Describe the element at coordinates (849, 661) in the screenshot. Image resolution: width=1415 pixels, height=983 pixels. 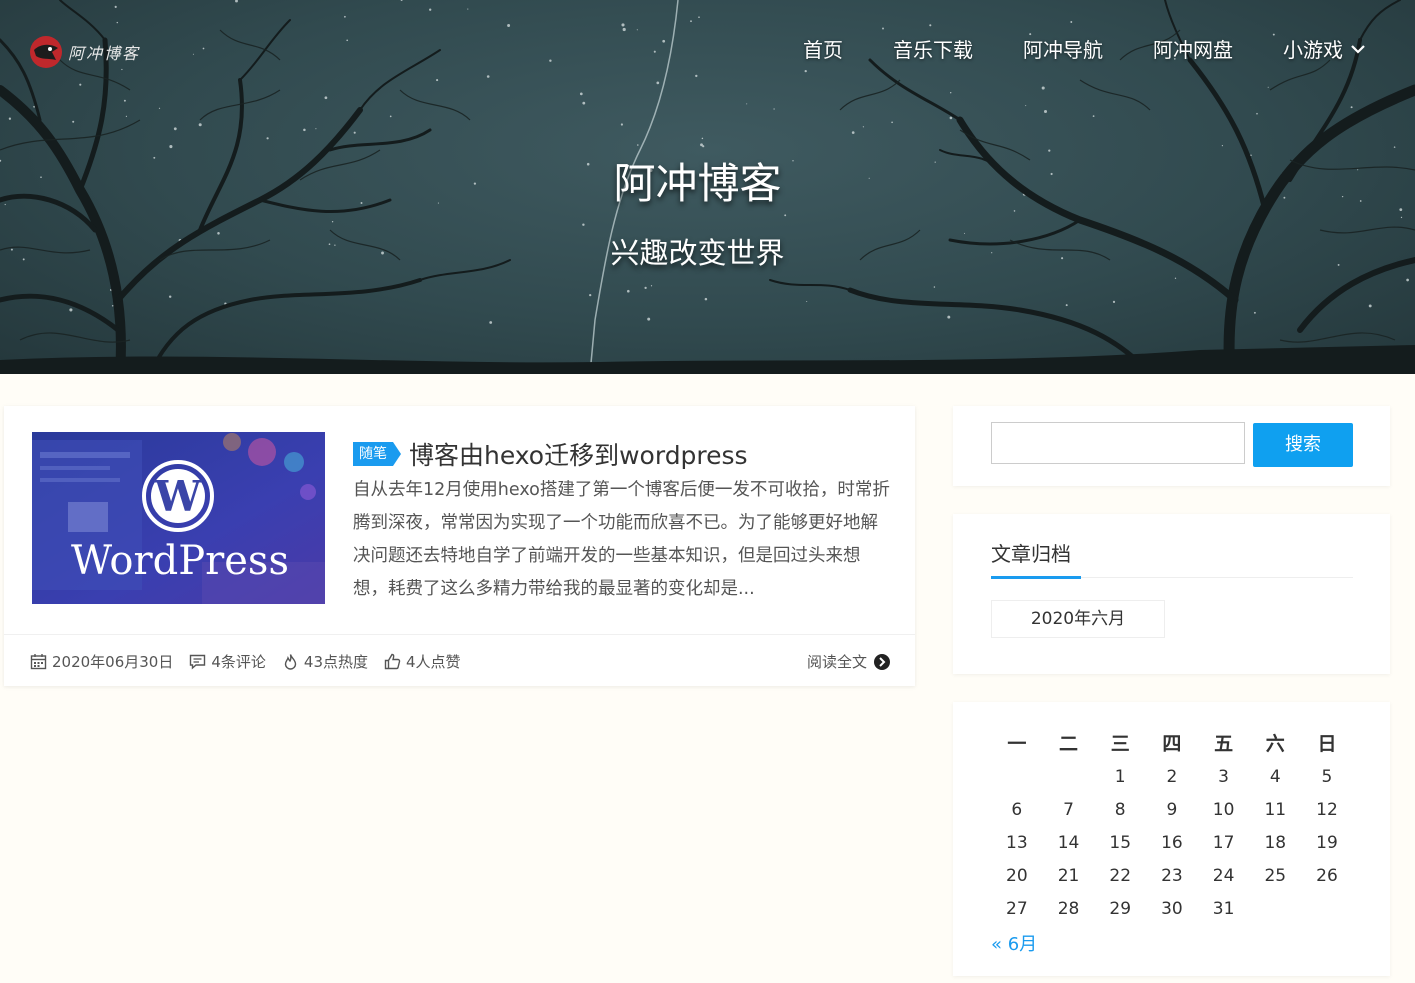
I see `read-more-link: 阅读全文` at that location.